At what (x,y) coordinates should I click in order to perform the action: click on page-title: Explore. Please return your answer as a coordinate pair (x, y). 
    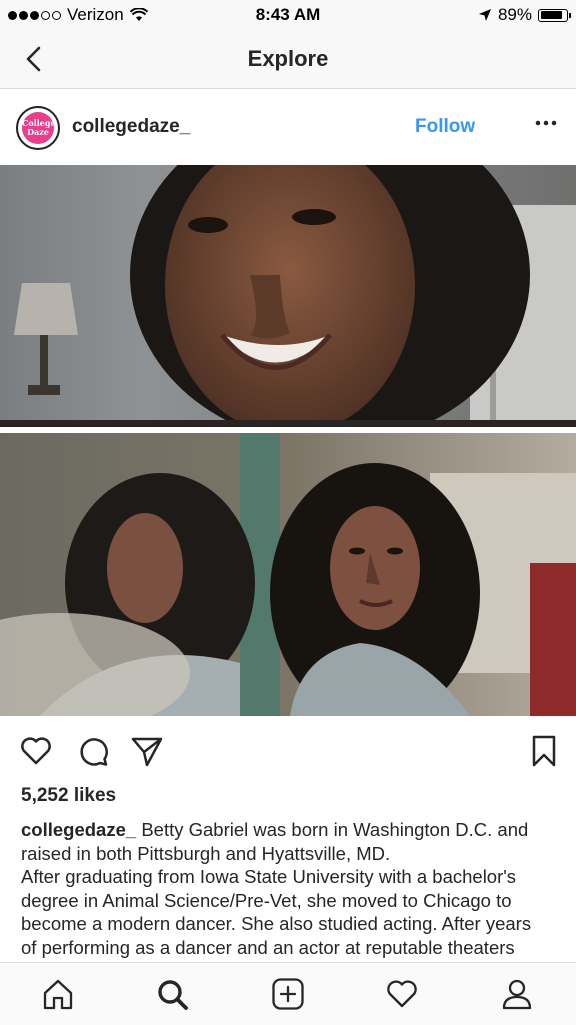
    Looking at the image, I should click on (288, 58).